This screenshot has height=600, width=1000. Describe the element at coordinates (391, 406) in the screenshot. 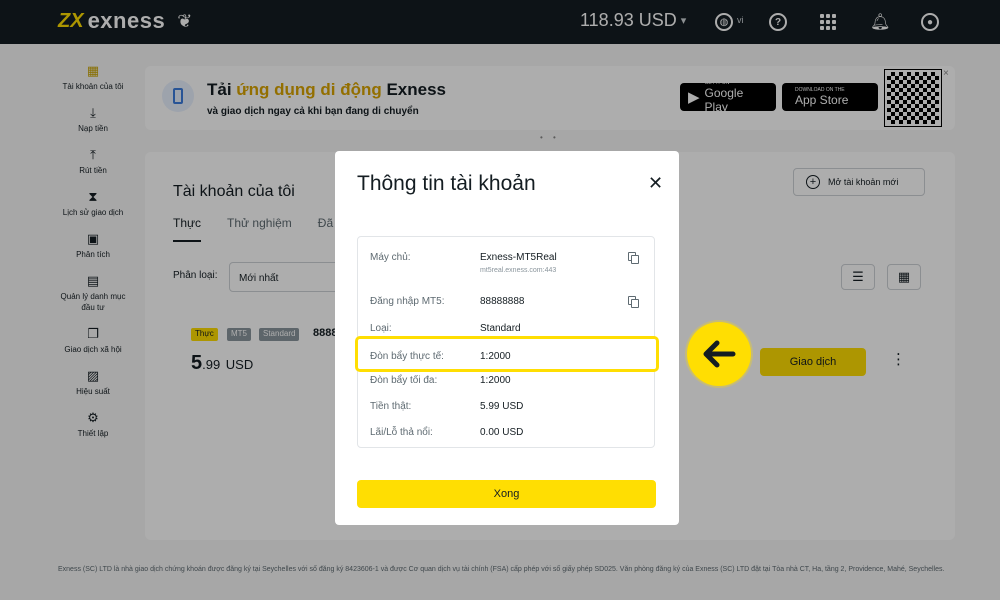

I see `info-label: Tiền thật:` at that location.